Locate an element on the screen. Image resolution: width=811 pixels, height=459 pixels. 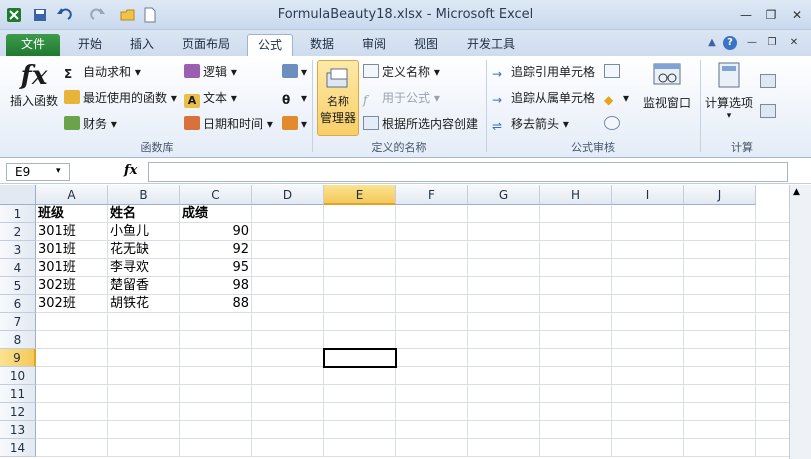
minimize-button: — is located at coordinates (746, 15).